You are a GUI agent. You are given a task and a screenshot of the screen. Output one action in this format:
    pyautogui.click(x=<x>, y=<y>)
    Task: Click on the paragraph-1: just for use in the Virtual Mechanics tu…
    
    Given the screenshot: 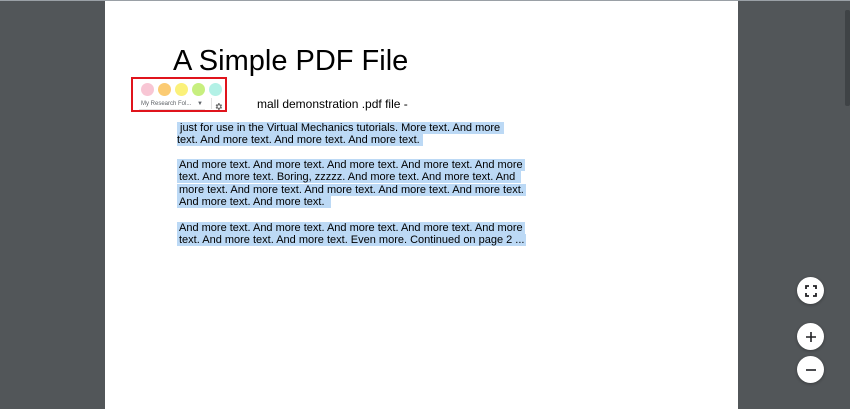 What is the action you would take?
    pyautogui.click(x=341, y=134)
    